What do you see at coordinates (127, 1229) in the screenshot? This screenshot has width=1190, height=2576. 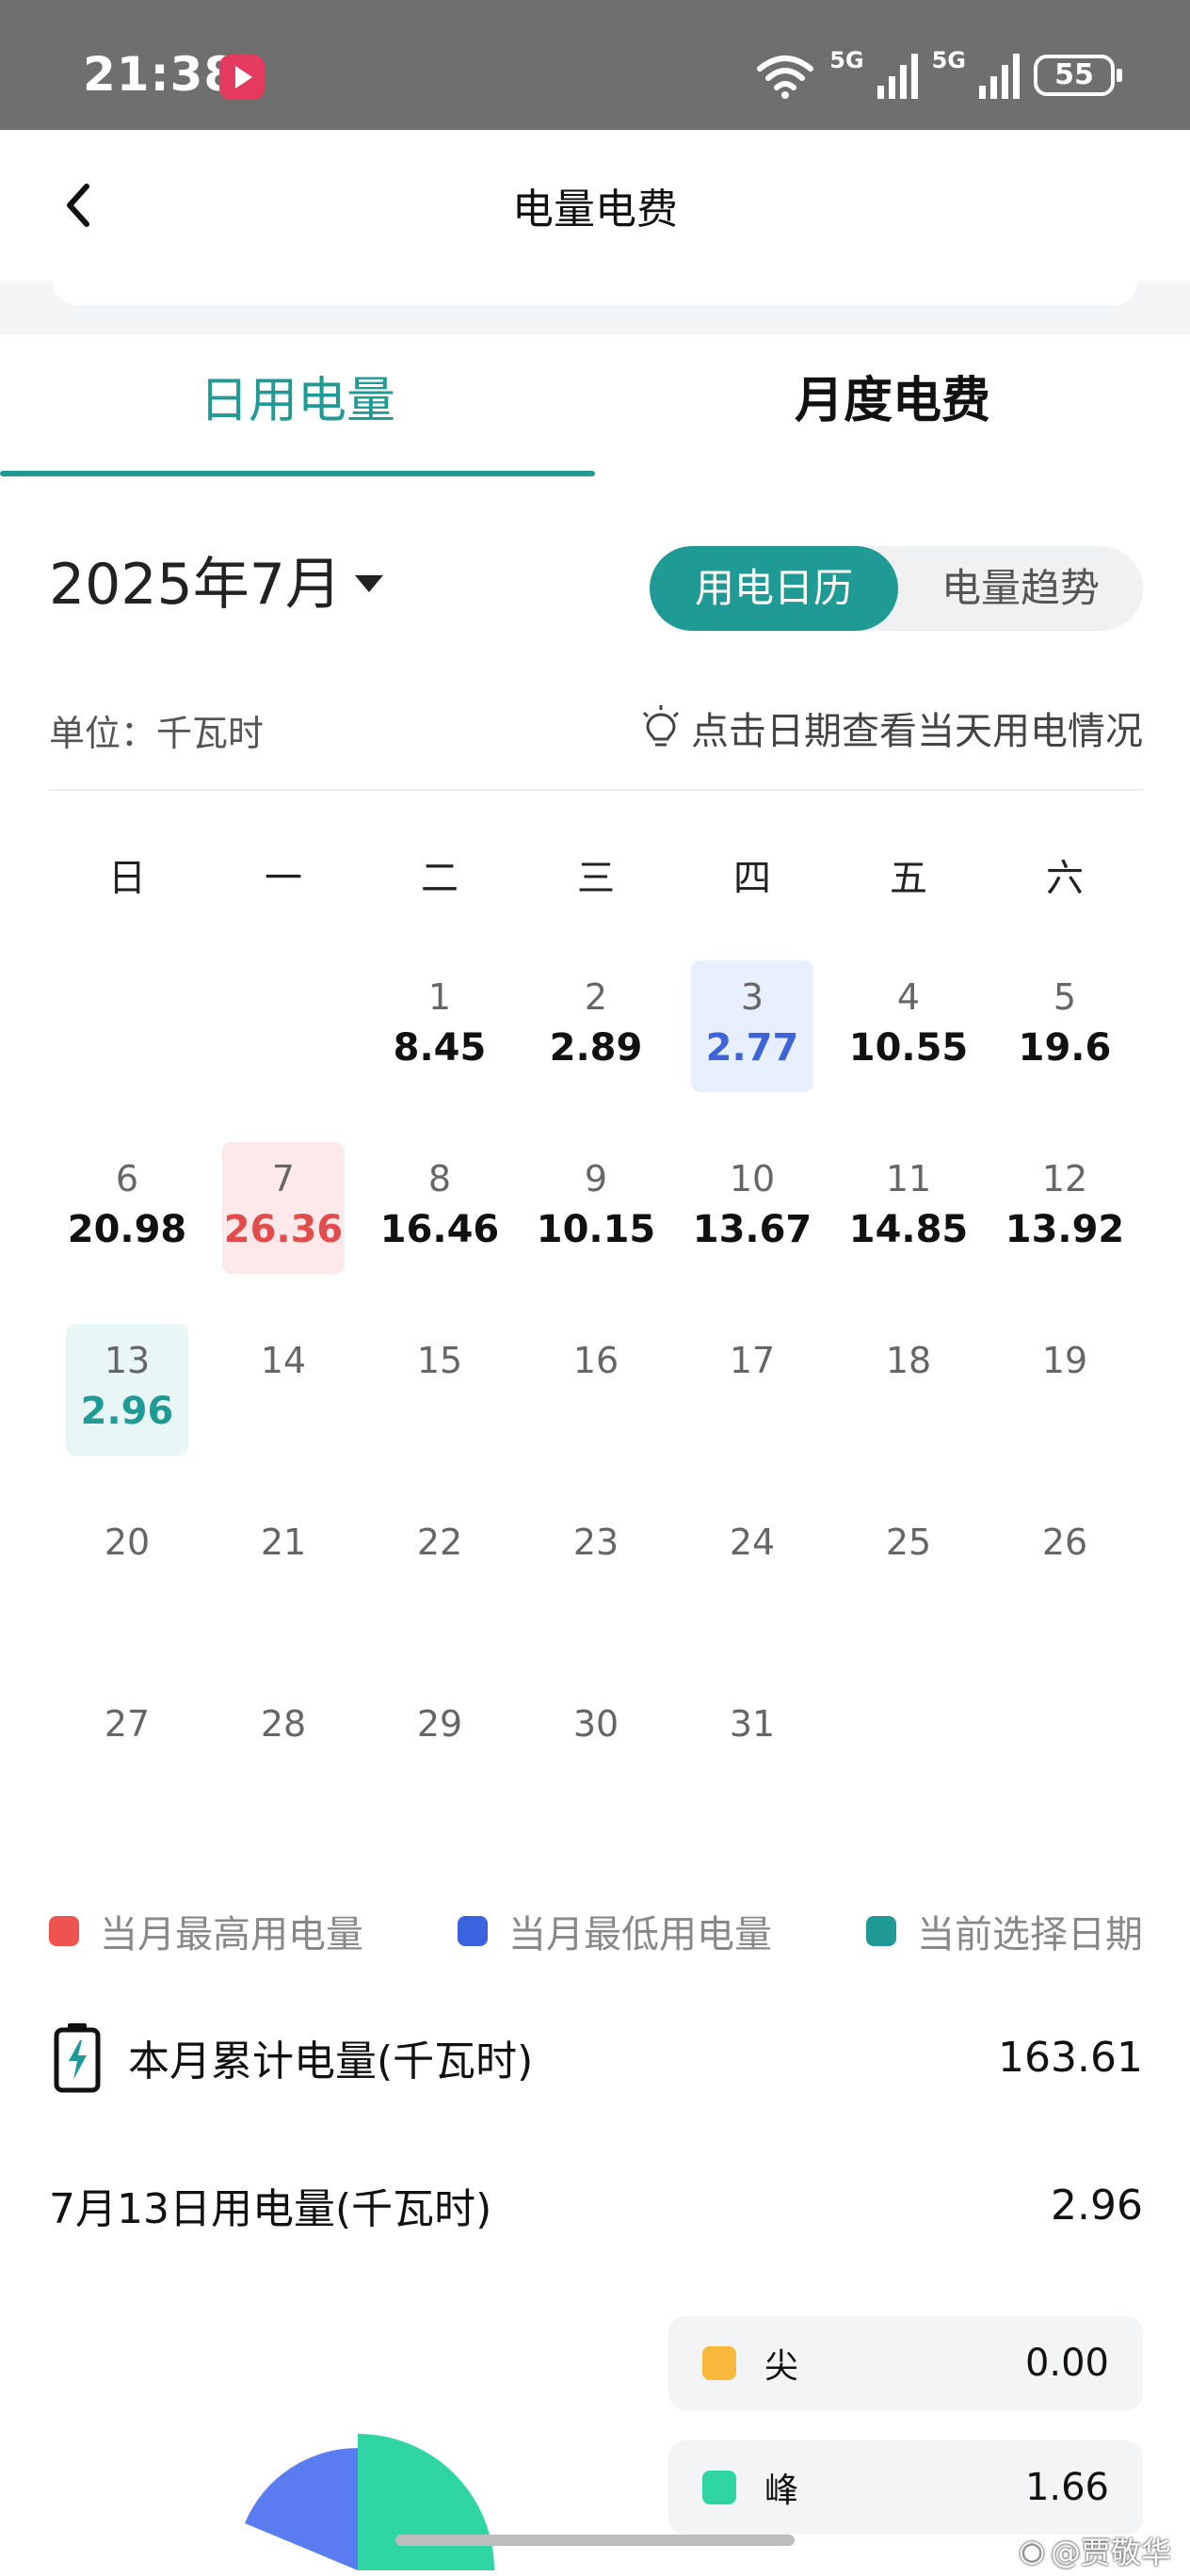 I see `day-usage: 20.98` at bounding box center [127, 1229].